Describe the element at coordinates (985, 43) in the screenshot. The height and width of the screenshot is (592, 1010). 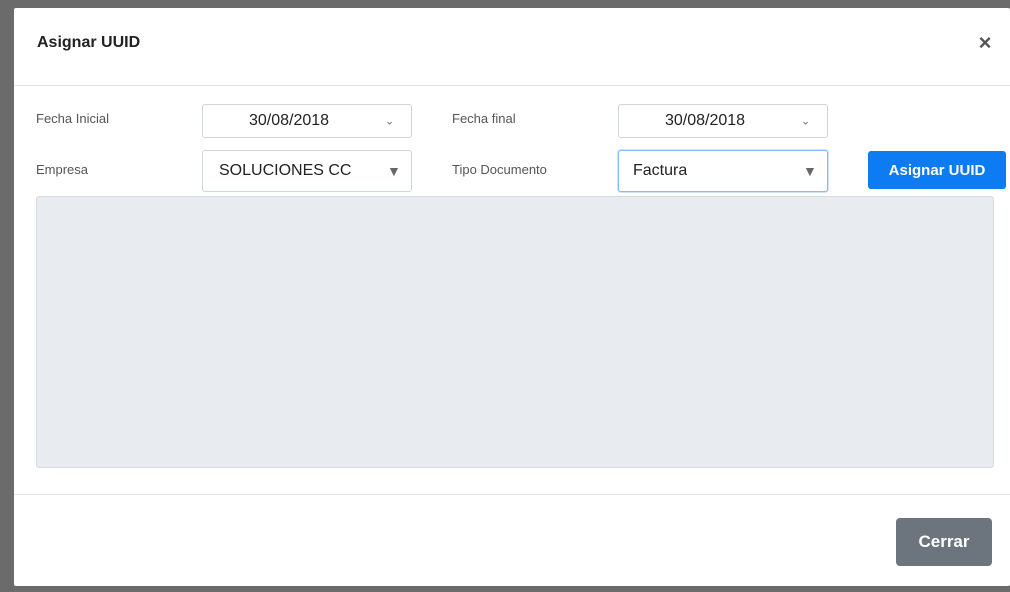
I see `close-icon: ×` at that location.